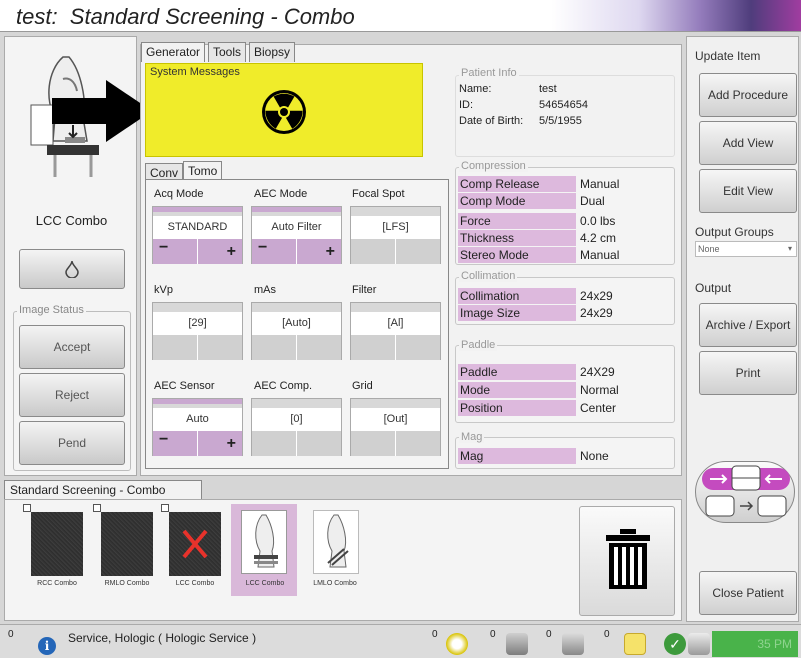 This screenshot has height=658, width=801. Describe the element at coordinates (400, 16) in the screenshot. I see `title-bar: test: Standard Screening - Combo` at that location.